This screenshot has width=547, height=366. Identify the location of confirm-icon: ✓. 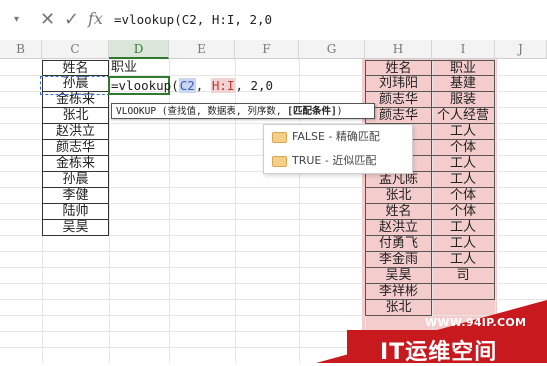
(71, 19).